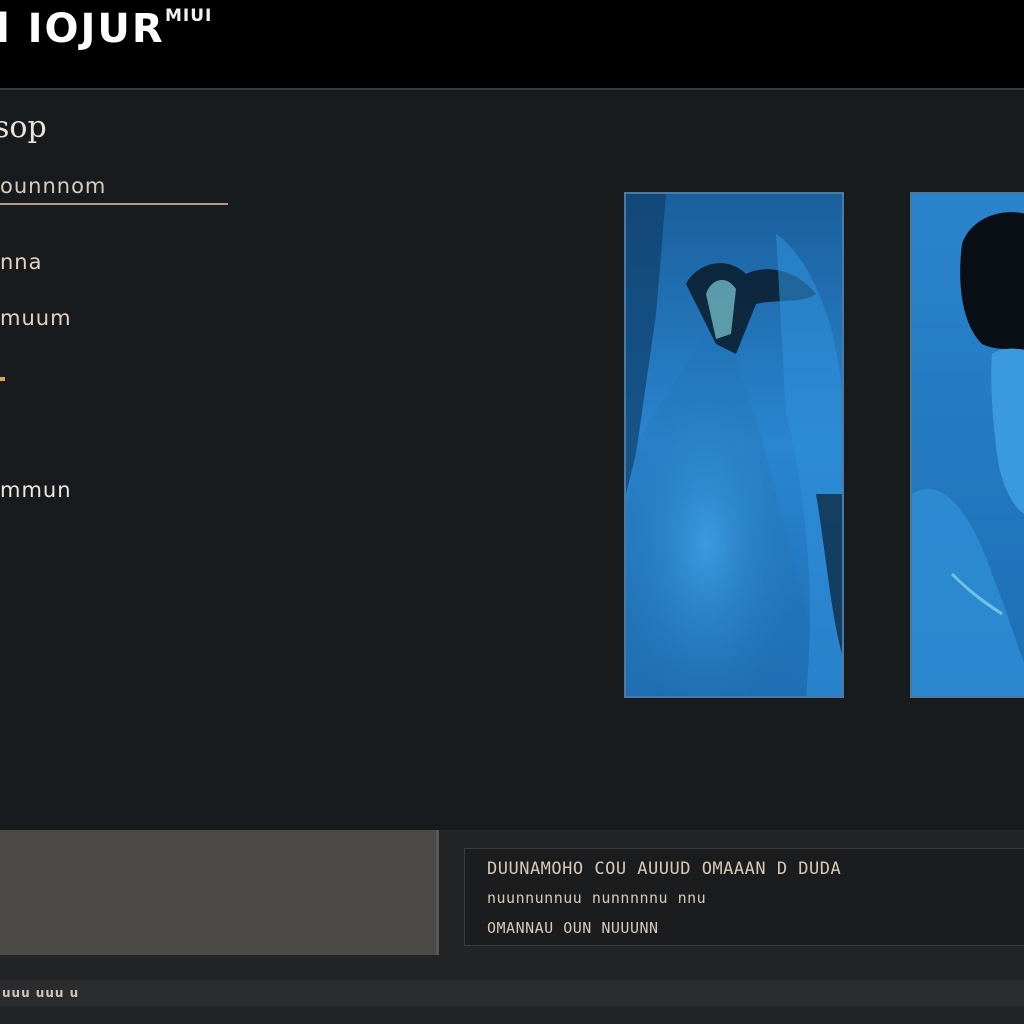 The height and width of the screenshot is (1024, 1024). I want to click on preview-area, so click(219, 892).